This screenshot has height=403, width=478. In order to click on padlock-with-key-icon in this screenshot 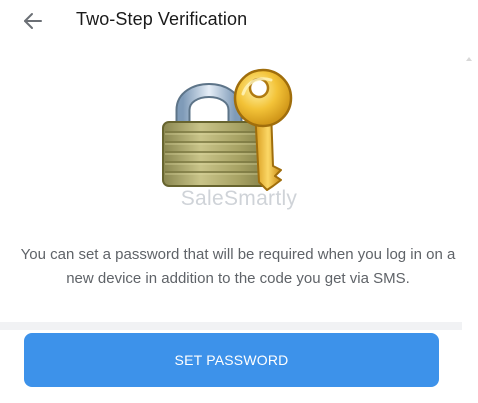, I will do `click(225, 130)`.